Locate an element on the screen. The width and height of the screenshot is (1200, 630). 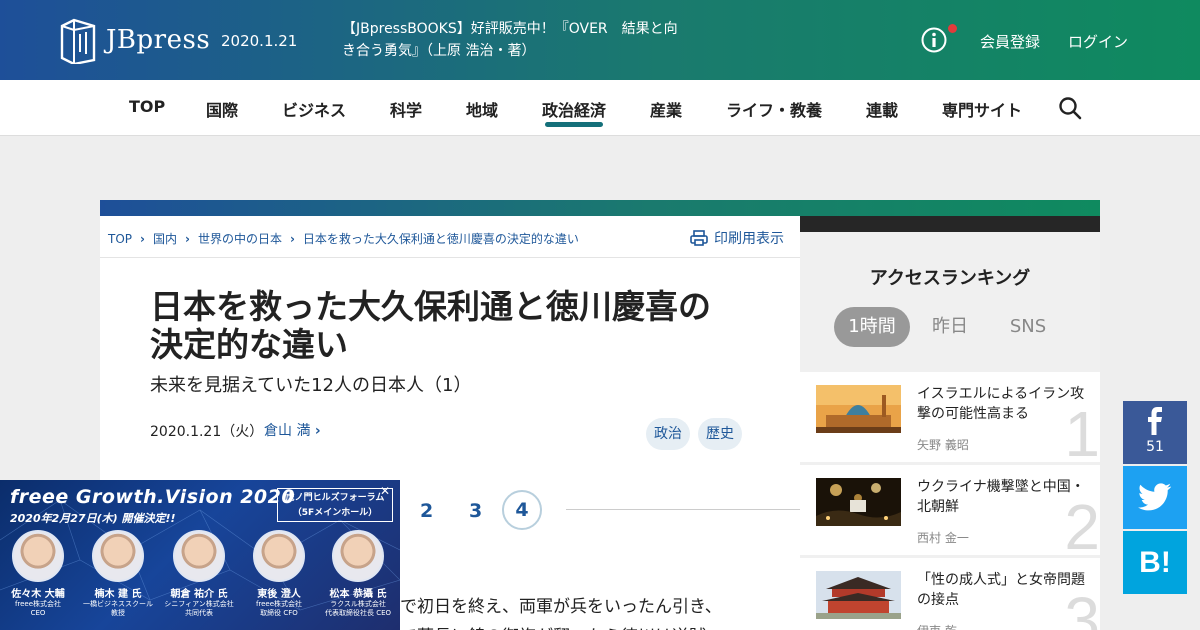
site-logo: JBpress is located at coordinates (135, 40).